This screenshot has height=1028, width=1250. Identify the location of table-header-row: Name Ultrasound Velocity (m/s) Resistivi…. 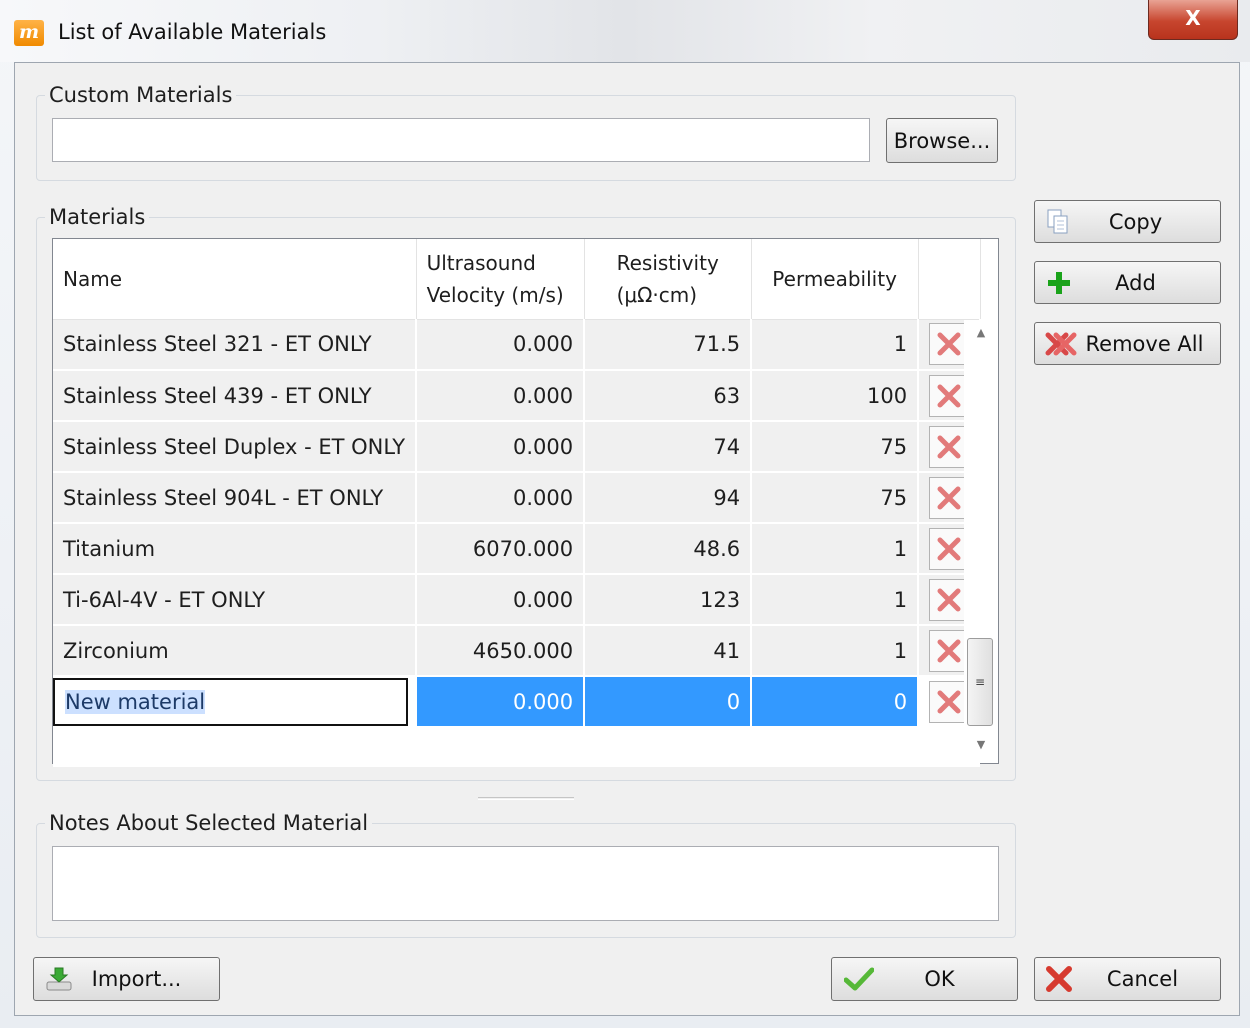
(517, 279).